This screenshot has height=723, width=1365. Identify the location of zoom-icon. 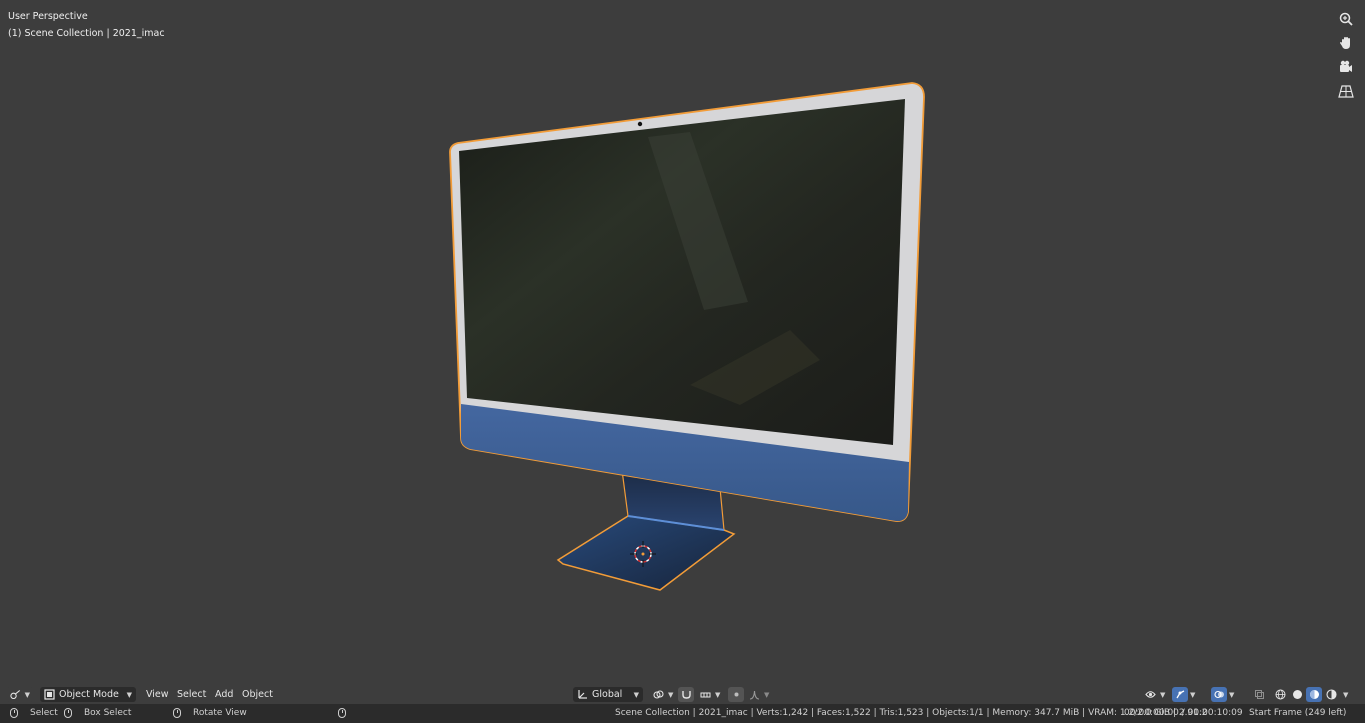
(1346, 19).